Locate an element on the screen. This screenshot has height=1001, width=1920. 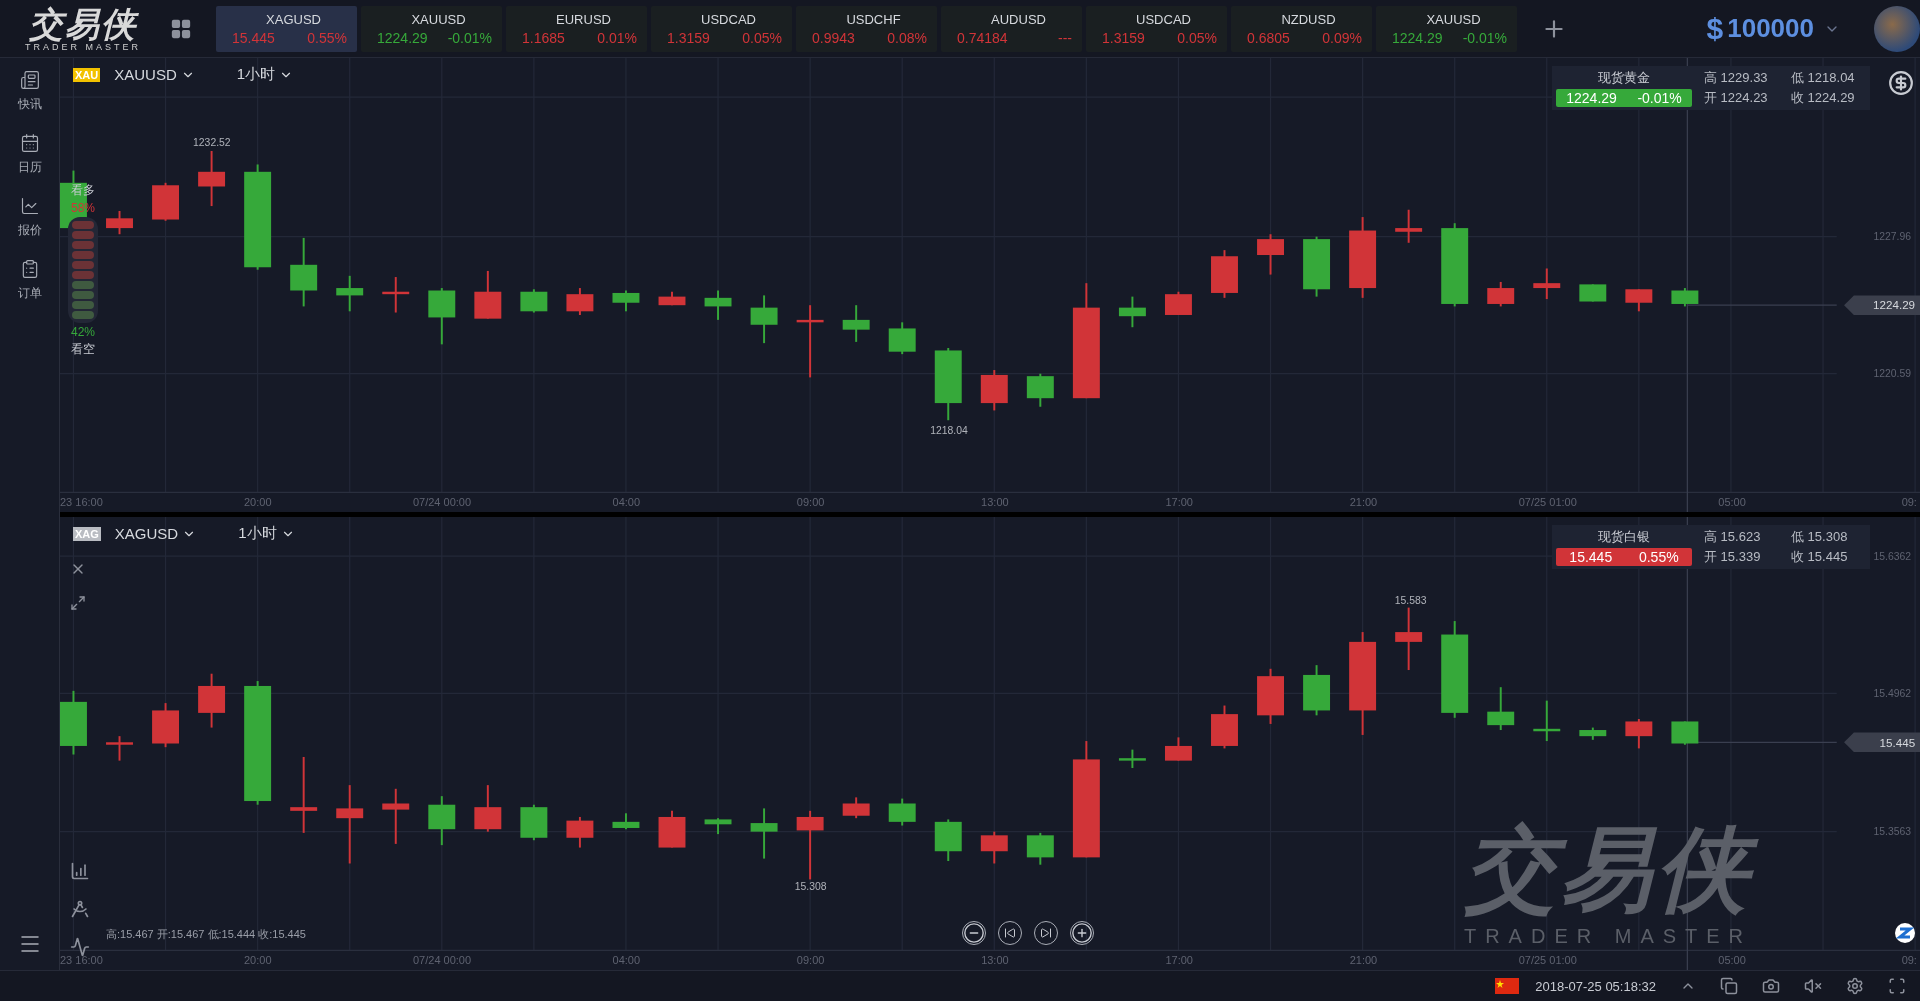
line-chart-icon is located at coordinates (29, 206).